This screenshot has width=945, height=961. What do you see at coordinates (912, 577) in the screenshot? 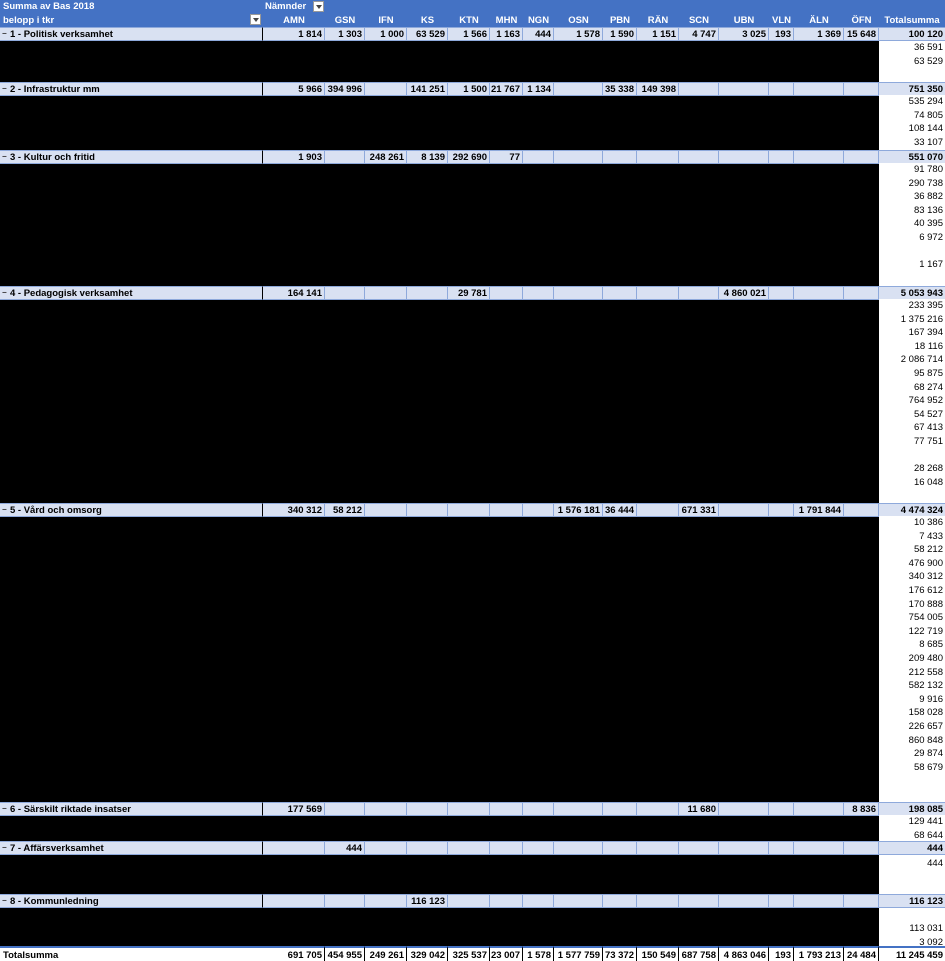
I see `subtotal-cell: 340 312` at bounding box center [912, 577].